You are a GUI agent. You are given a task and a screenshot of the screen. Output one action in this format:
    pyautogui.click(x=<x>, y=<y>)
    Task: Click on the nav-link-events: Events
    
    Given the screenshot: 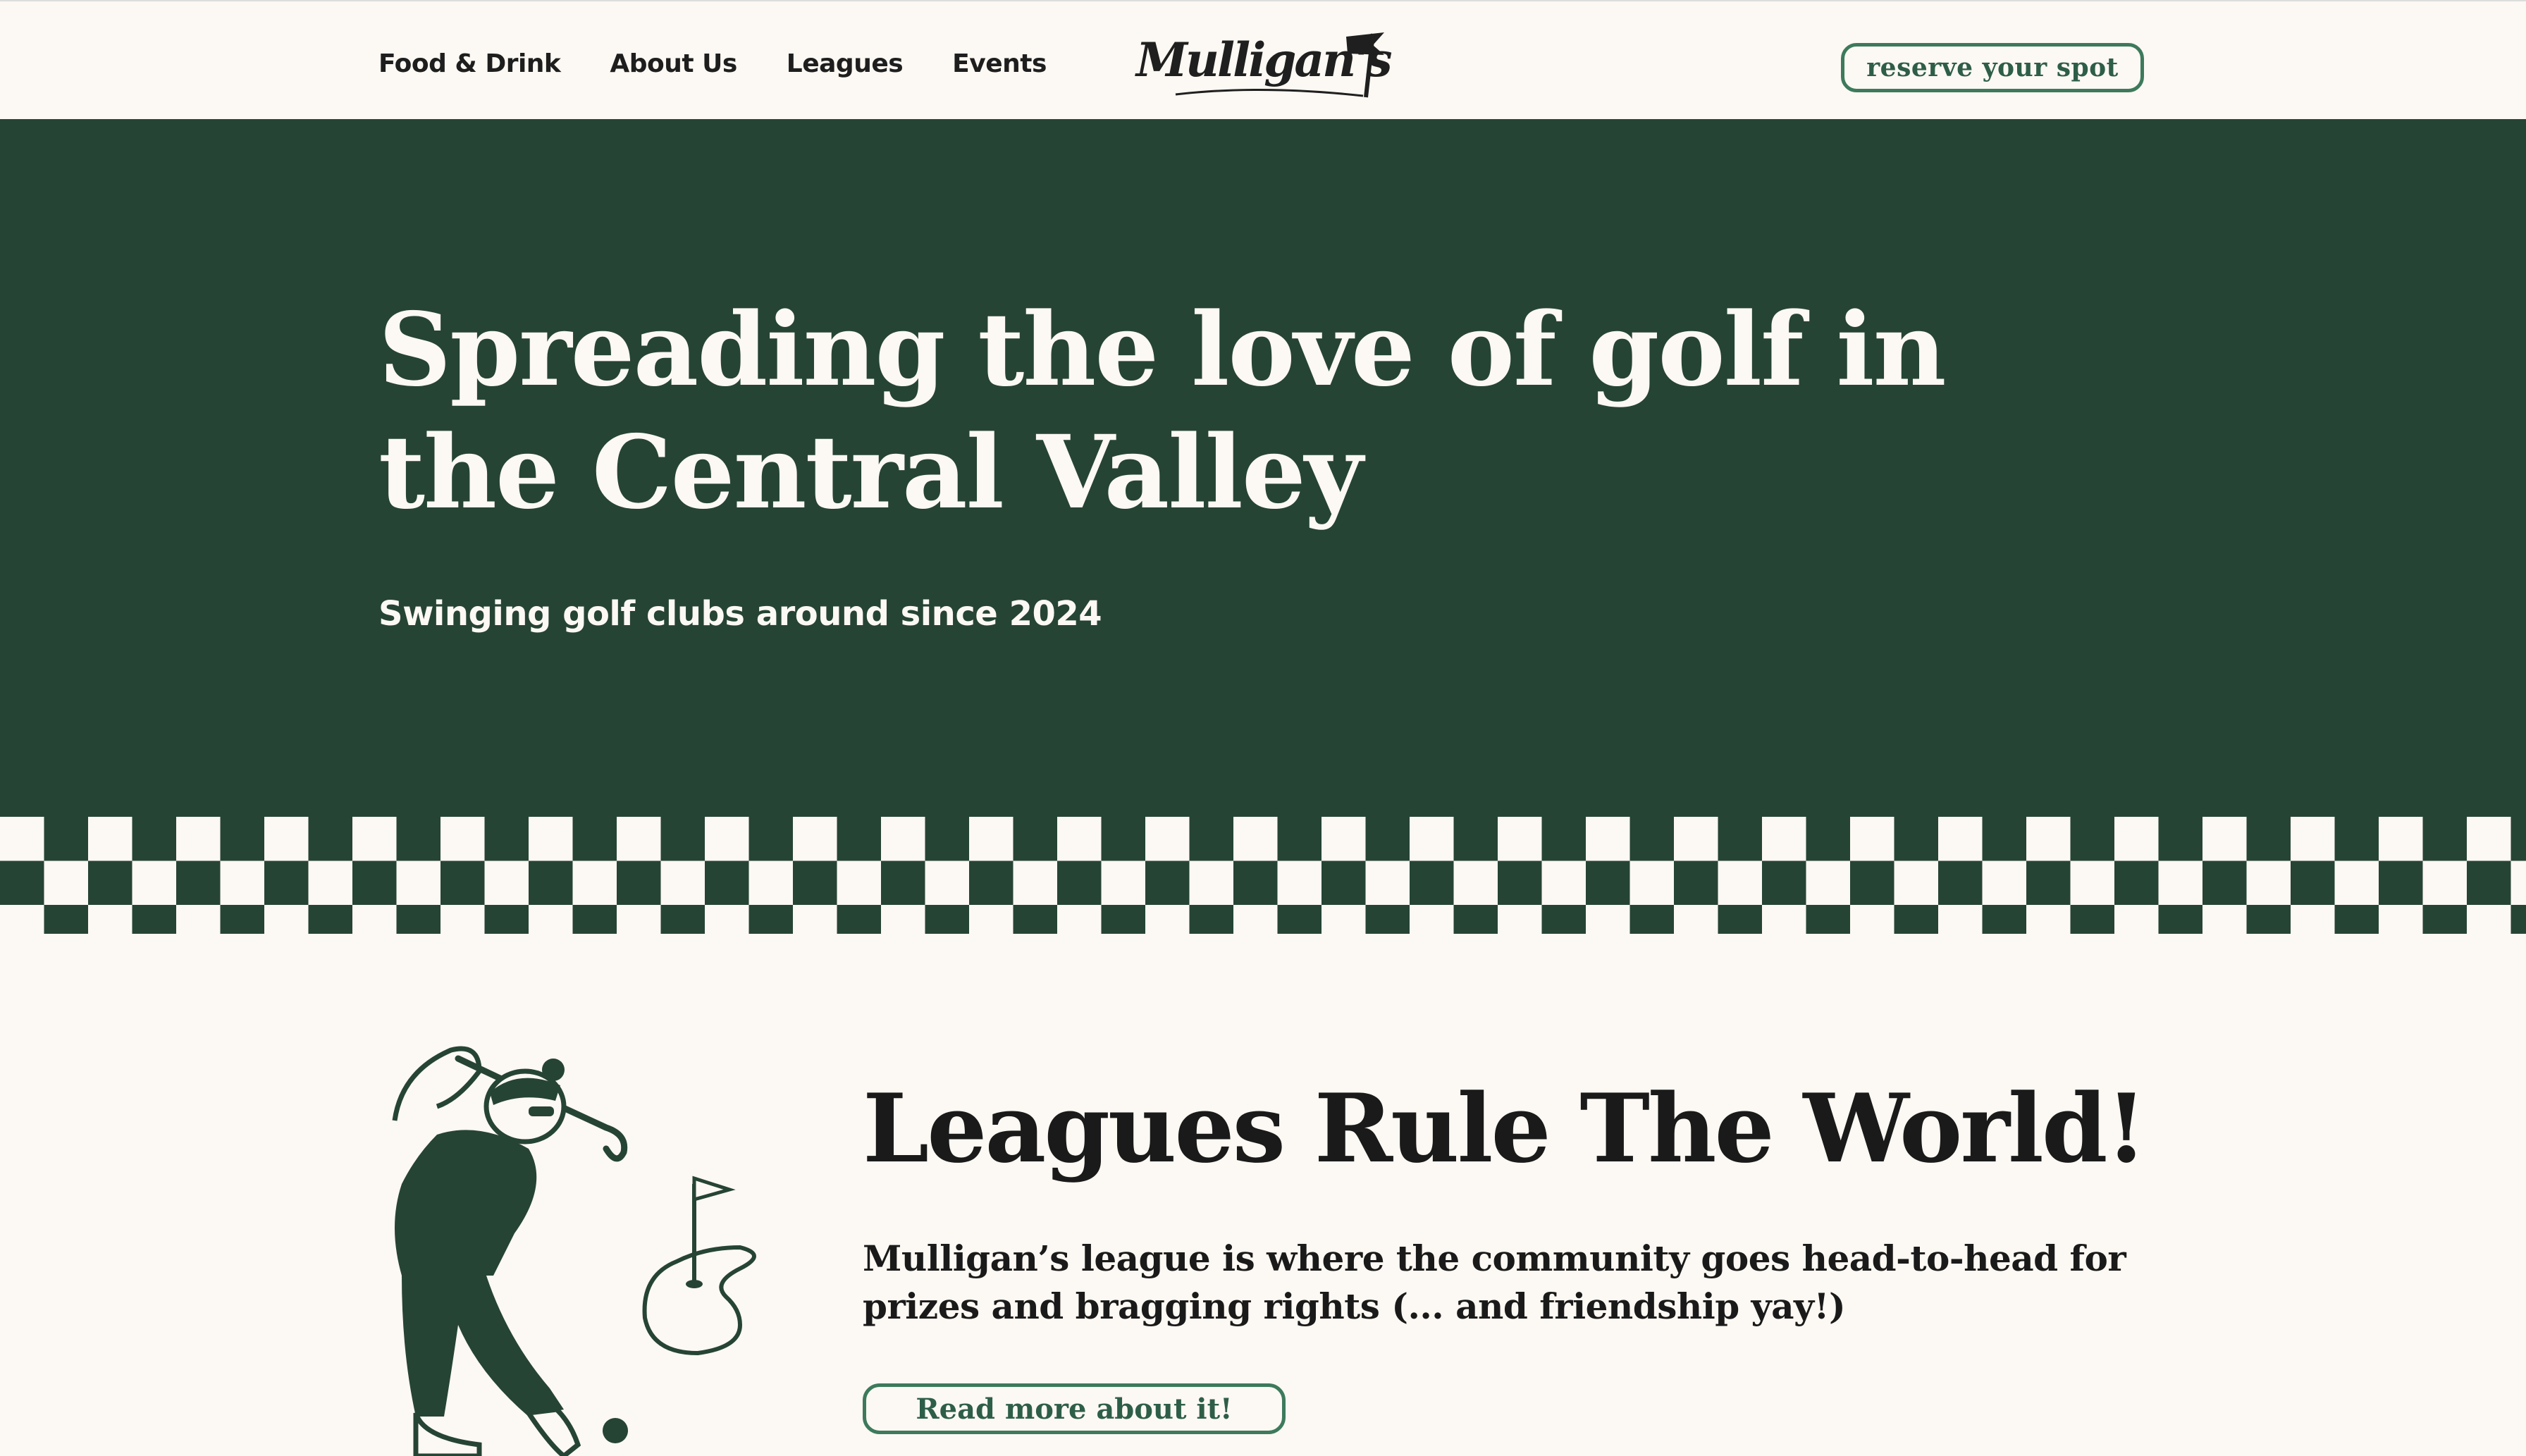 What is the action you would take?
    pyautogui.click(x=999, y=63)
    